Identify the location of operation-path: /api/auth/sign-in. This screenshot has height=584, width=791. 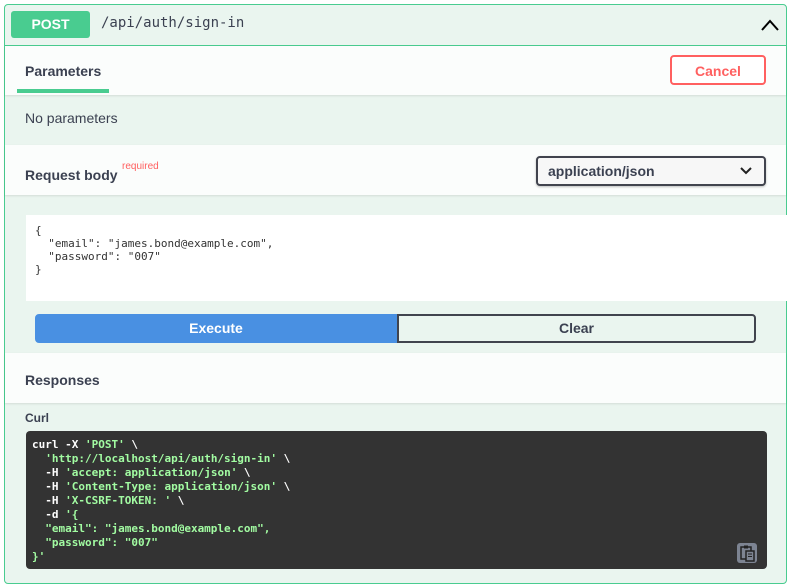
(173, 23).